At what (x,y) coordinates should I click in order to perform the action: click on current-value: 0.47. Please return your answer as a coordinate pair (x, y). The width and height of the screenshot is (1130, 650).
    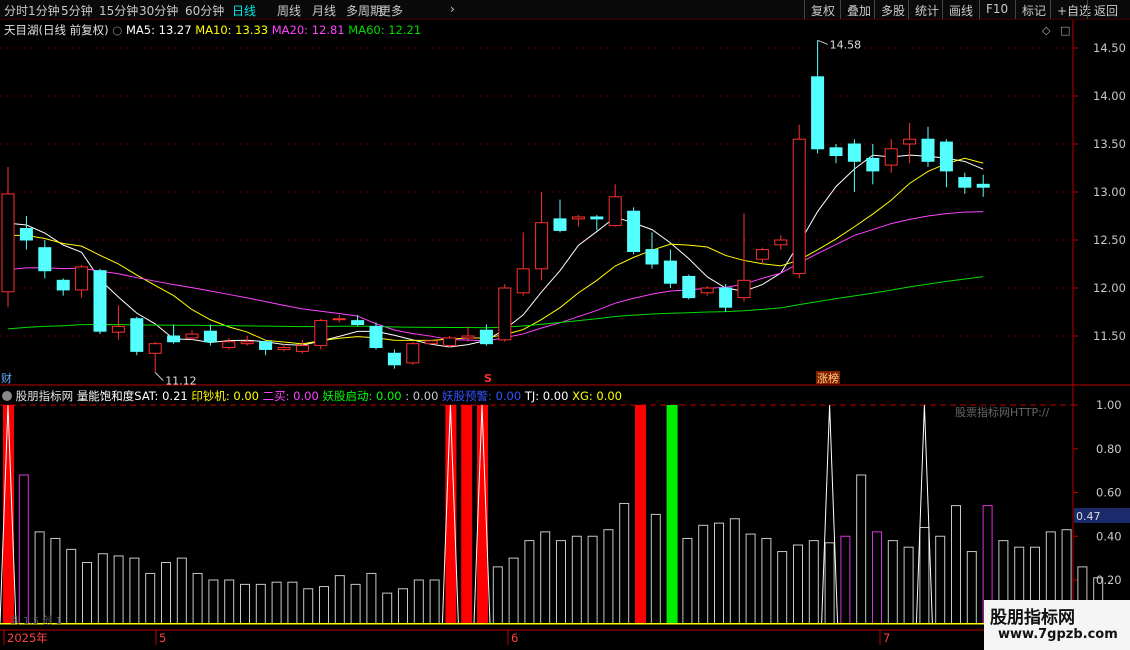
    Looking at the image, I should click on (1088, 516).